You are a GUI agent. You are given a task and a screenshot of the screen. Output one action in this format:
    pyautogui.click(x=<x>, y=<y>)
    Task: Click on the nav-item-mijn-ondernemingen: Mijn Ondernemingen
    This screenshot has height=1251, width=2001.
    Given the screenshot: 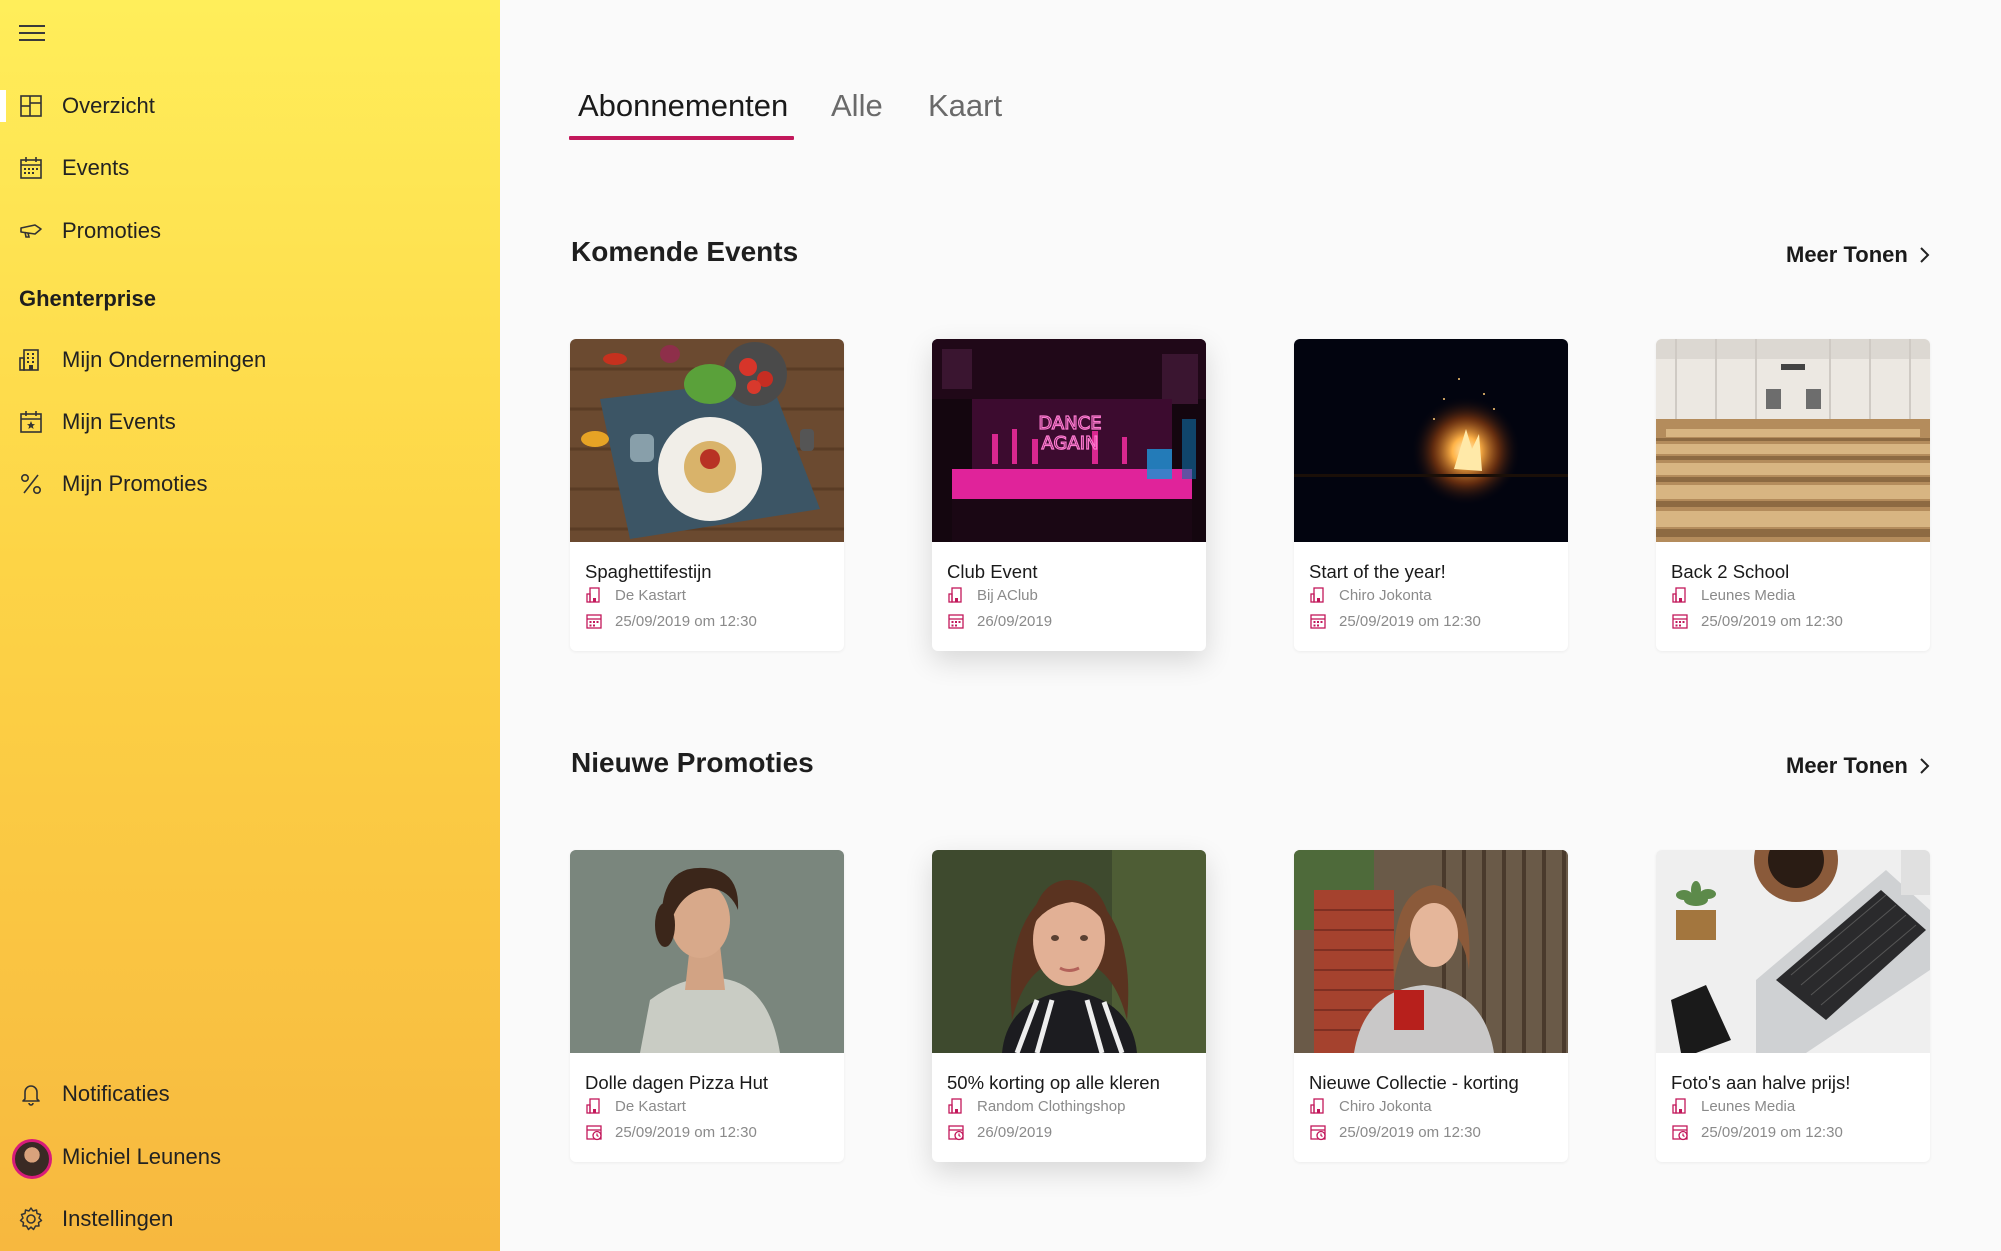 What is the action you would take?
    pyautogui.click(x=250, y=360)
    